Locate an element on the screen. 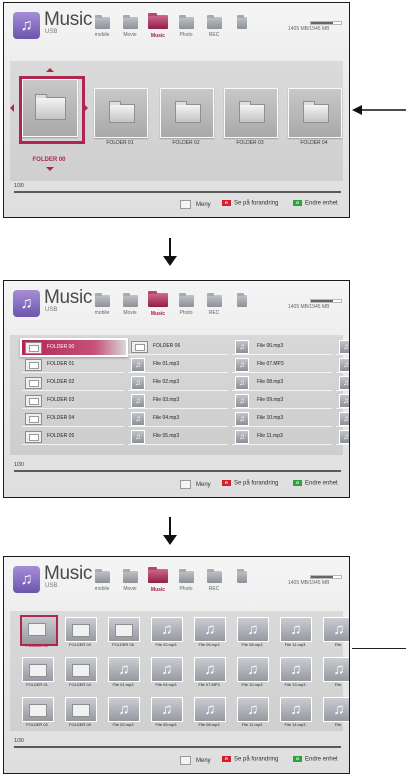 Image resolution: width=406 pixels, height=777 pixels. page-indicator: 1/30 is located at coordinates (19, 741).